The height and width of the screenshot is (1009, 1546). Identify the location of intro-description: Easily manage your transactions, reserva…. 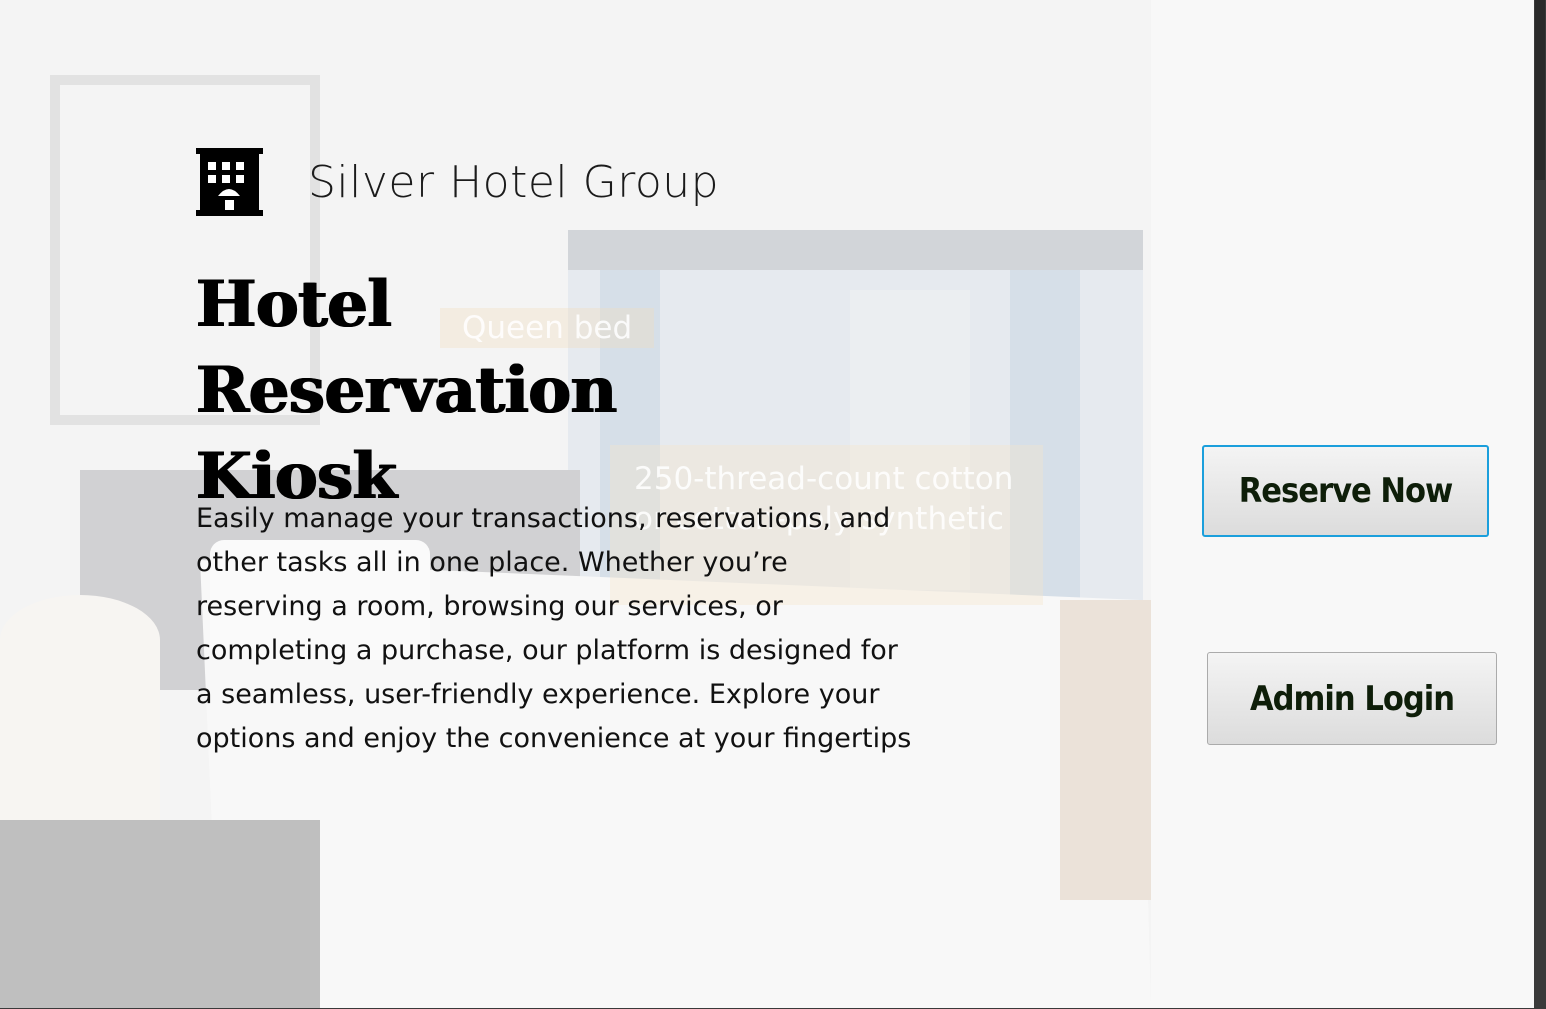
(554, 628).